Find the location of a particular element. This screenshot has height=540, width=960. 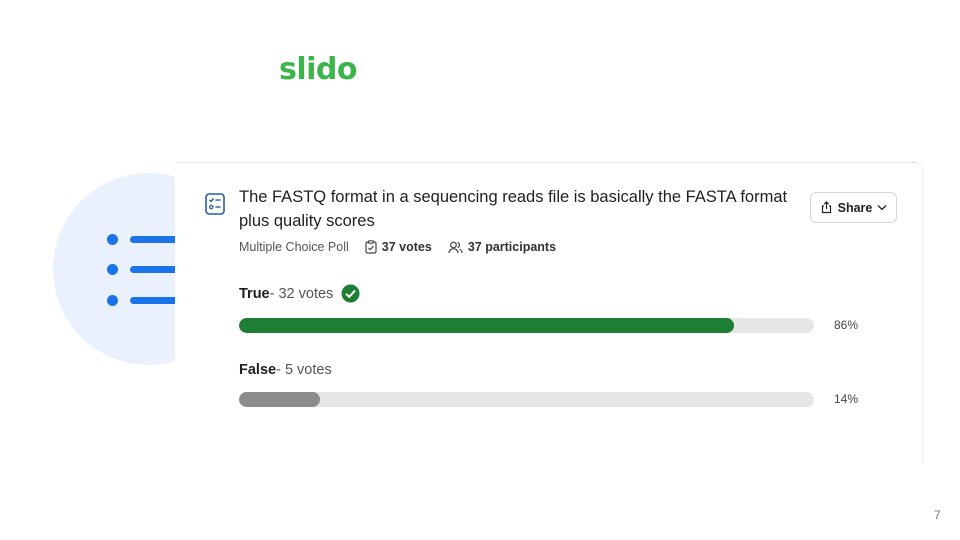

participants-count: 37 participants is located at coordinates (502, 247).